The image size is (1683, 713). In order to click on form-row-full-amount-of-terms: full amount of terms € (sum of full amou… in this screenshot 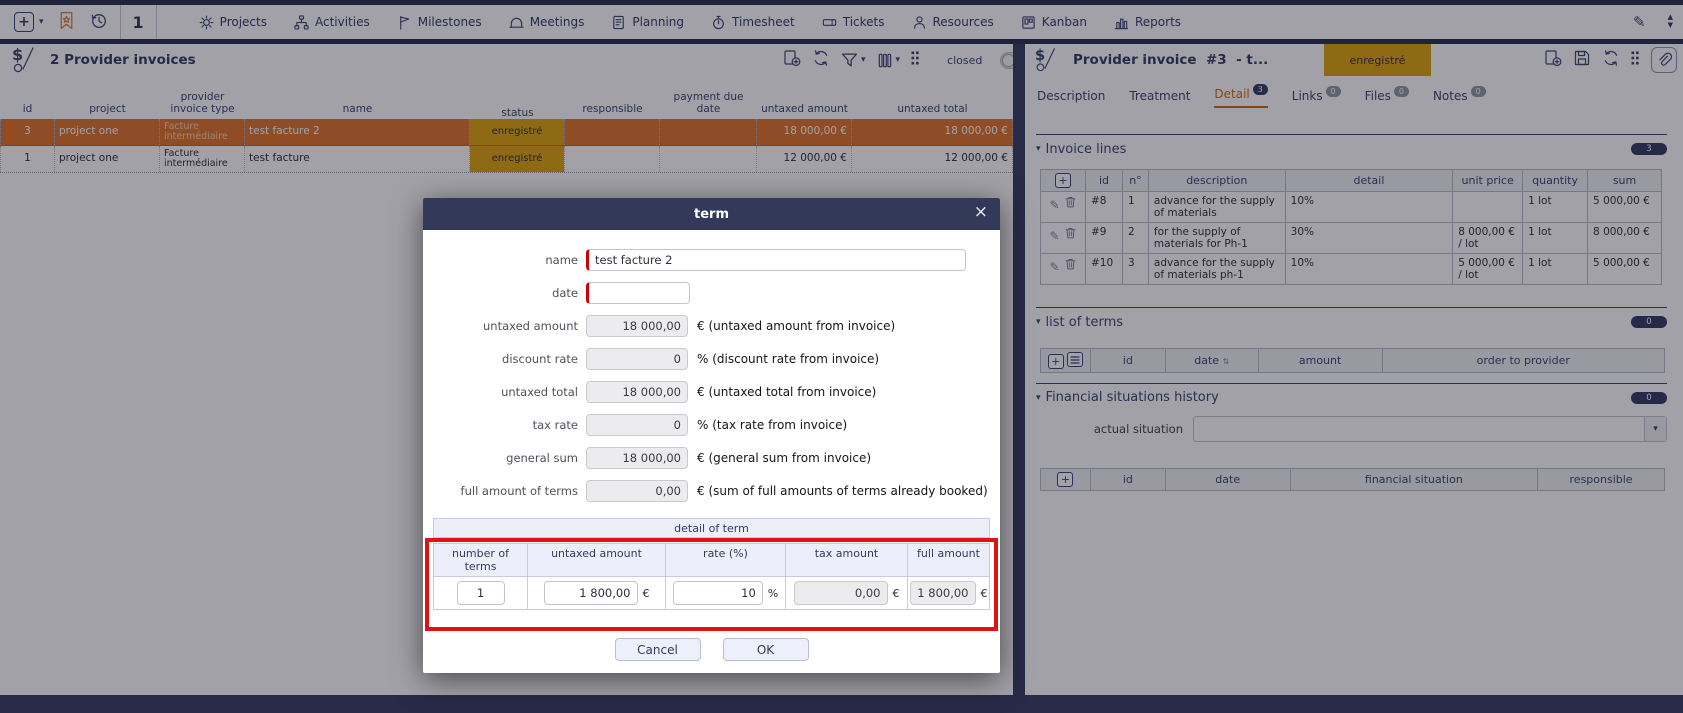, I will do `click(711, 490)`.